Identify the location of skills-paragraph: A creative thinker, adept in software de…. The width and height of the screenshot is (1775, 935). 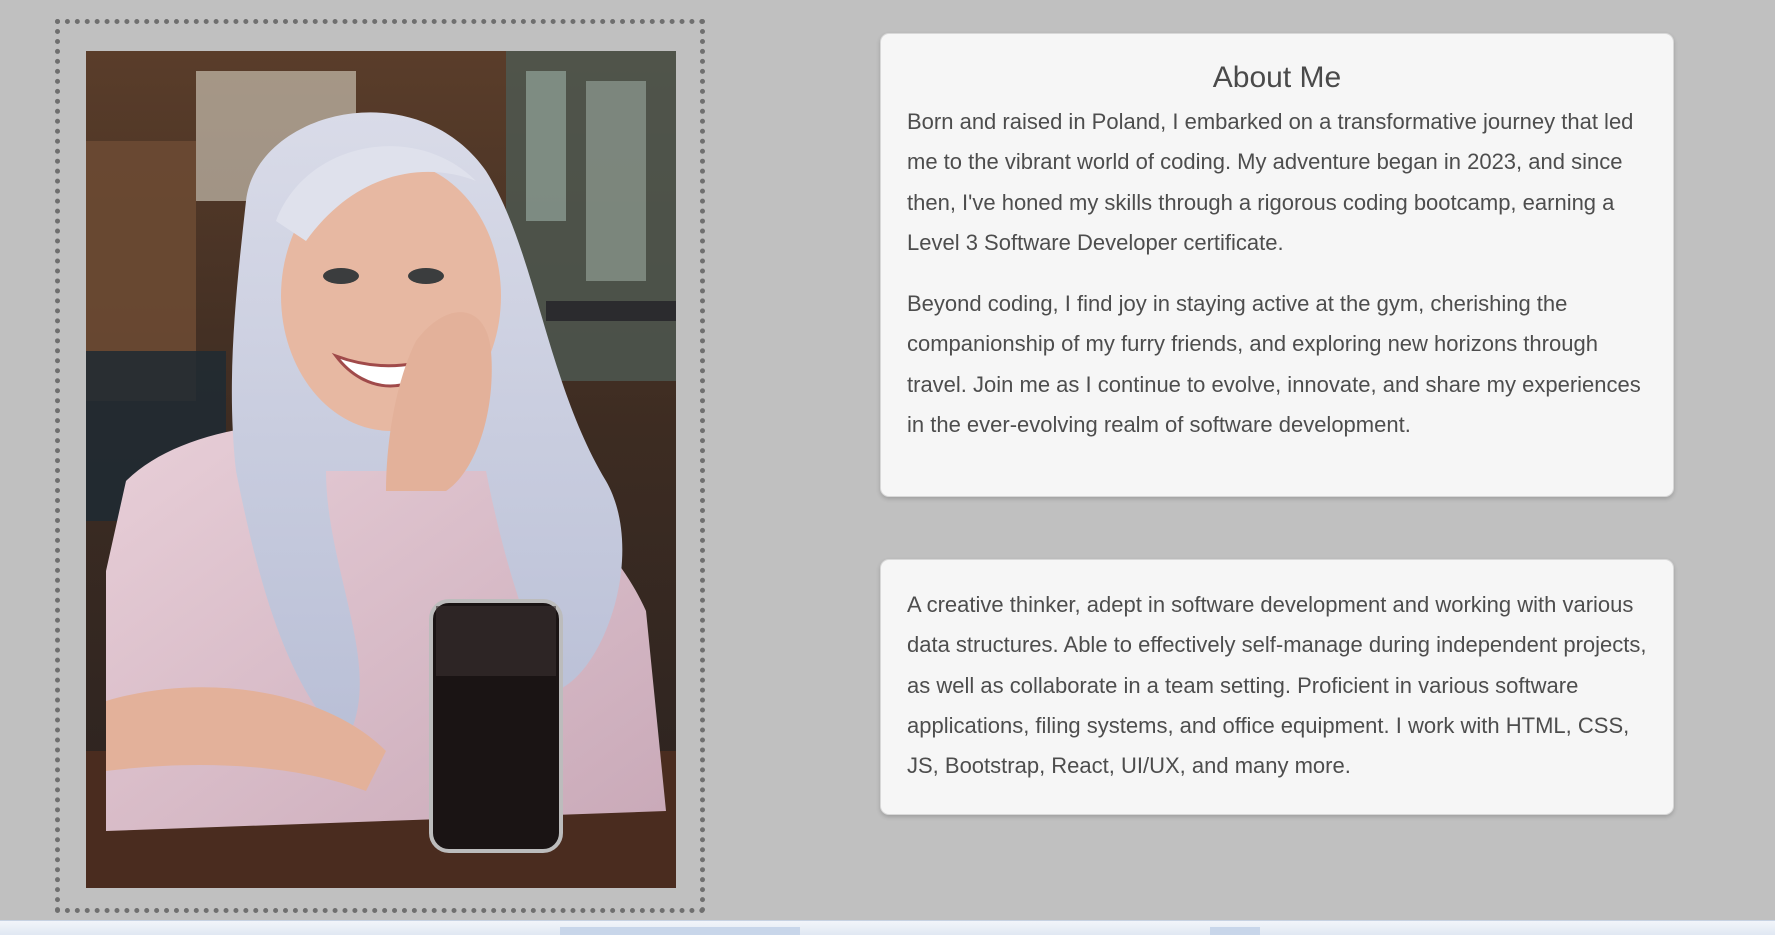
(1277, 685).